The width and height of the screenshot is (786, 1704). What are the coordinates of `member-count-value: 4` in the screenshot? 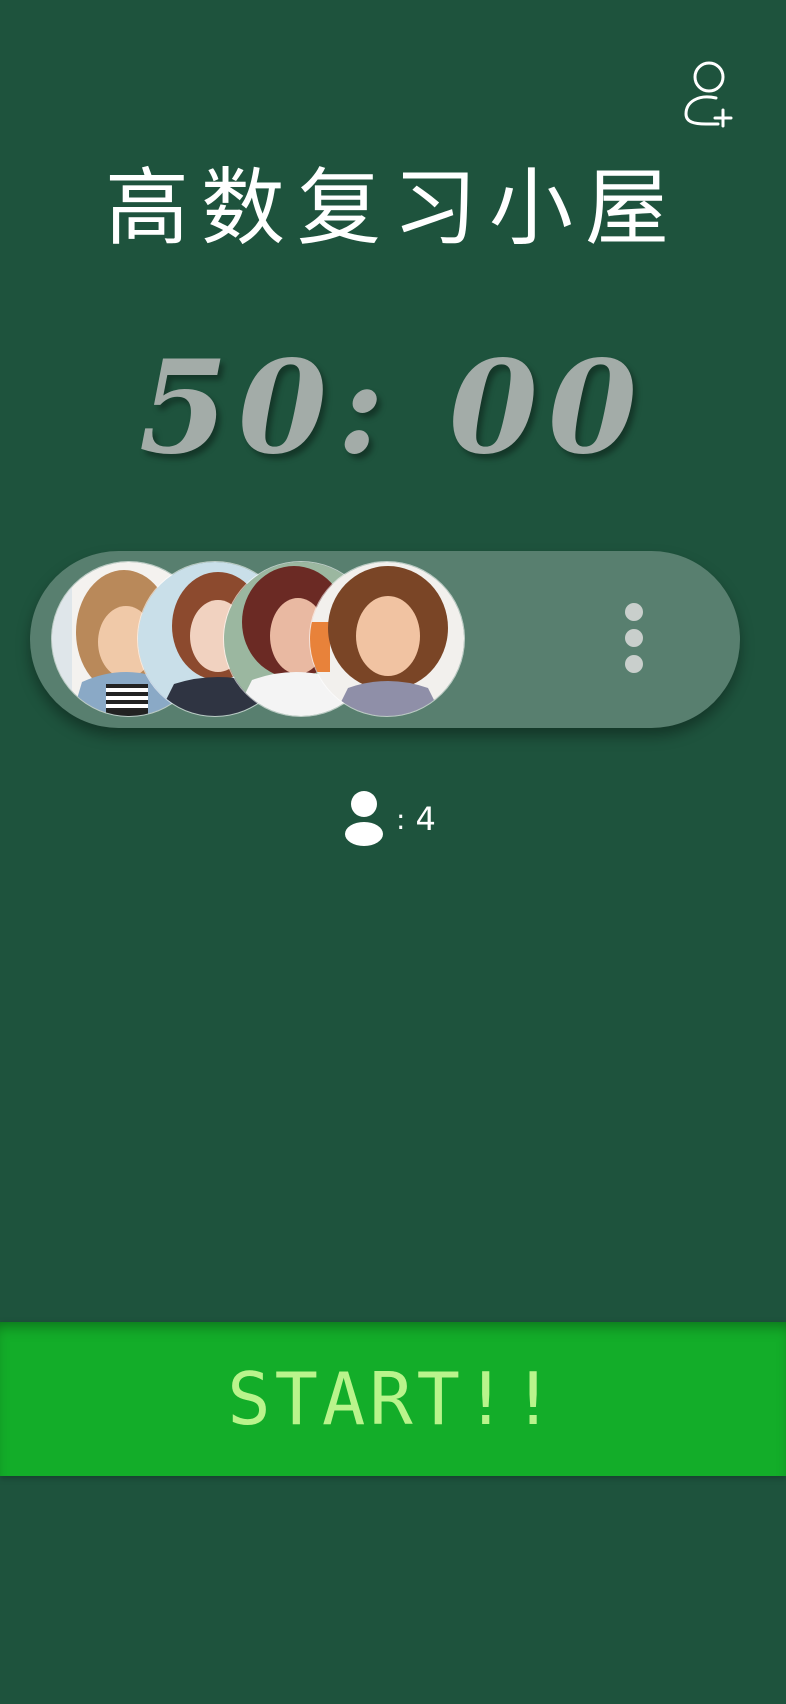 It's located at (425, 819).